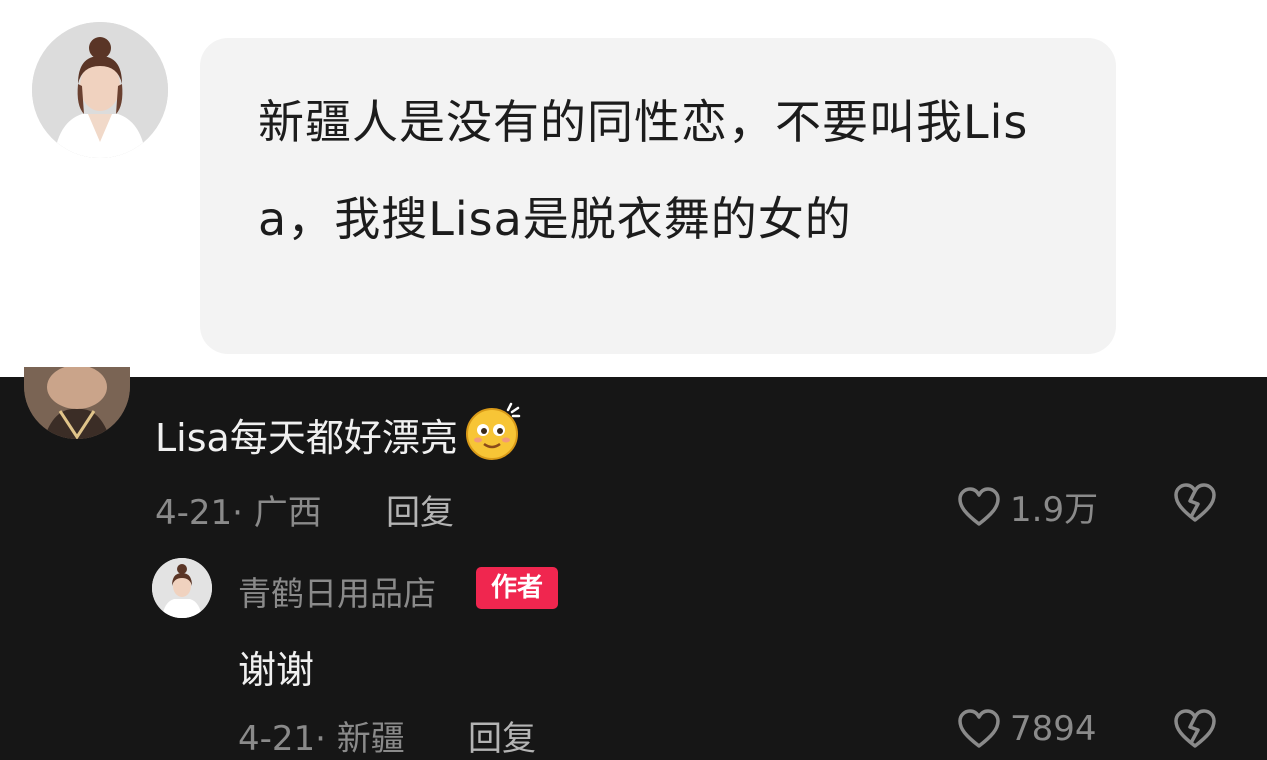 This screenshot has height=760, width=1267. Describe the element at coordinates (238, 513) in the screenshot. I see `comment-1-date-location: 4-21· 广西` at that location.